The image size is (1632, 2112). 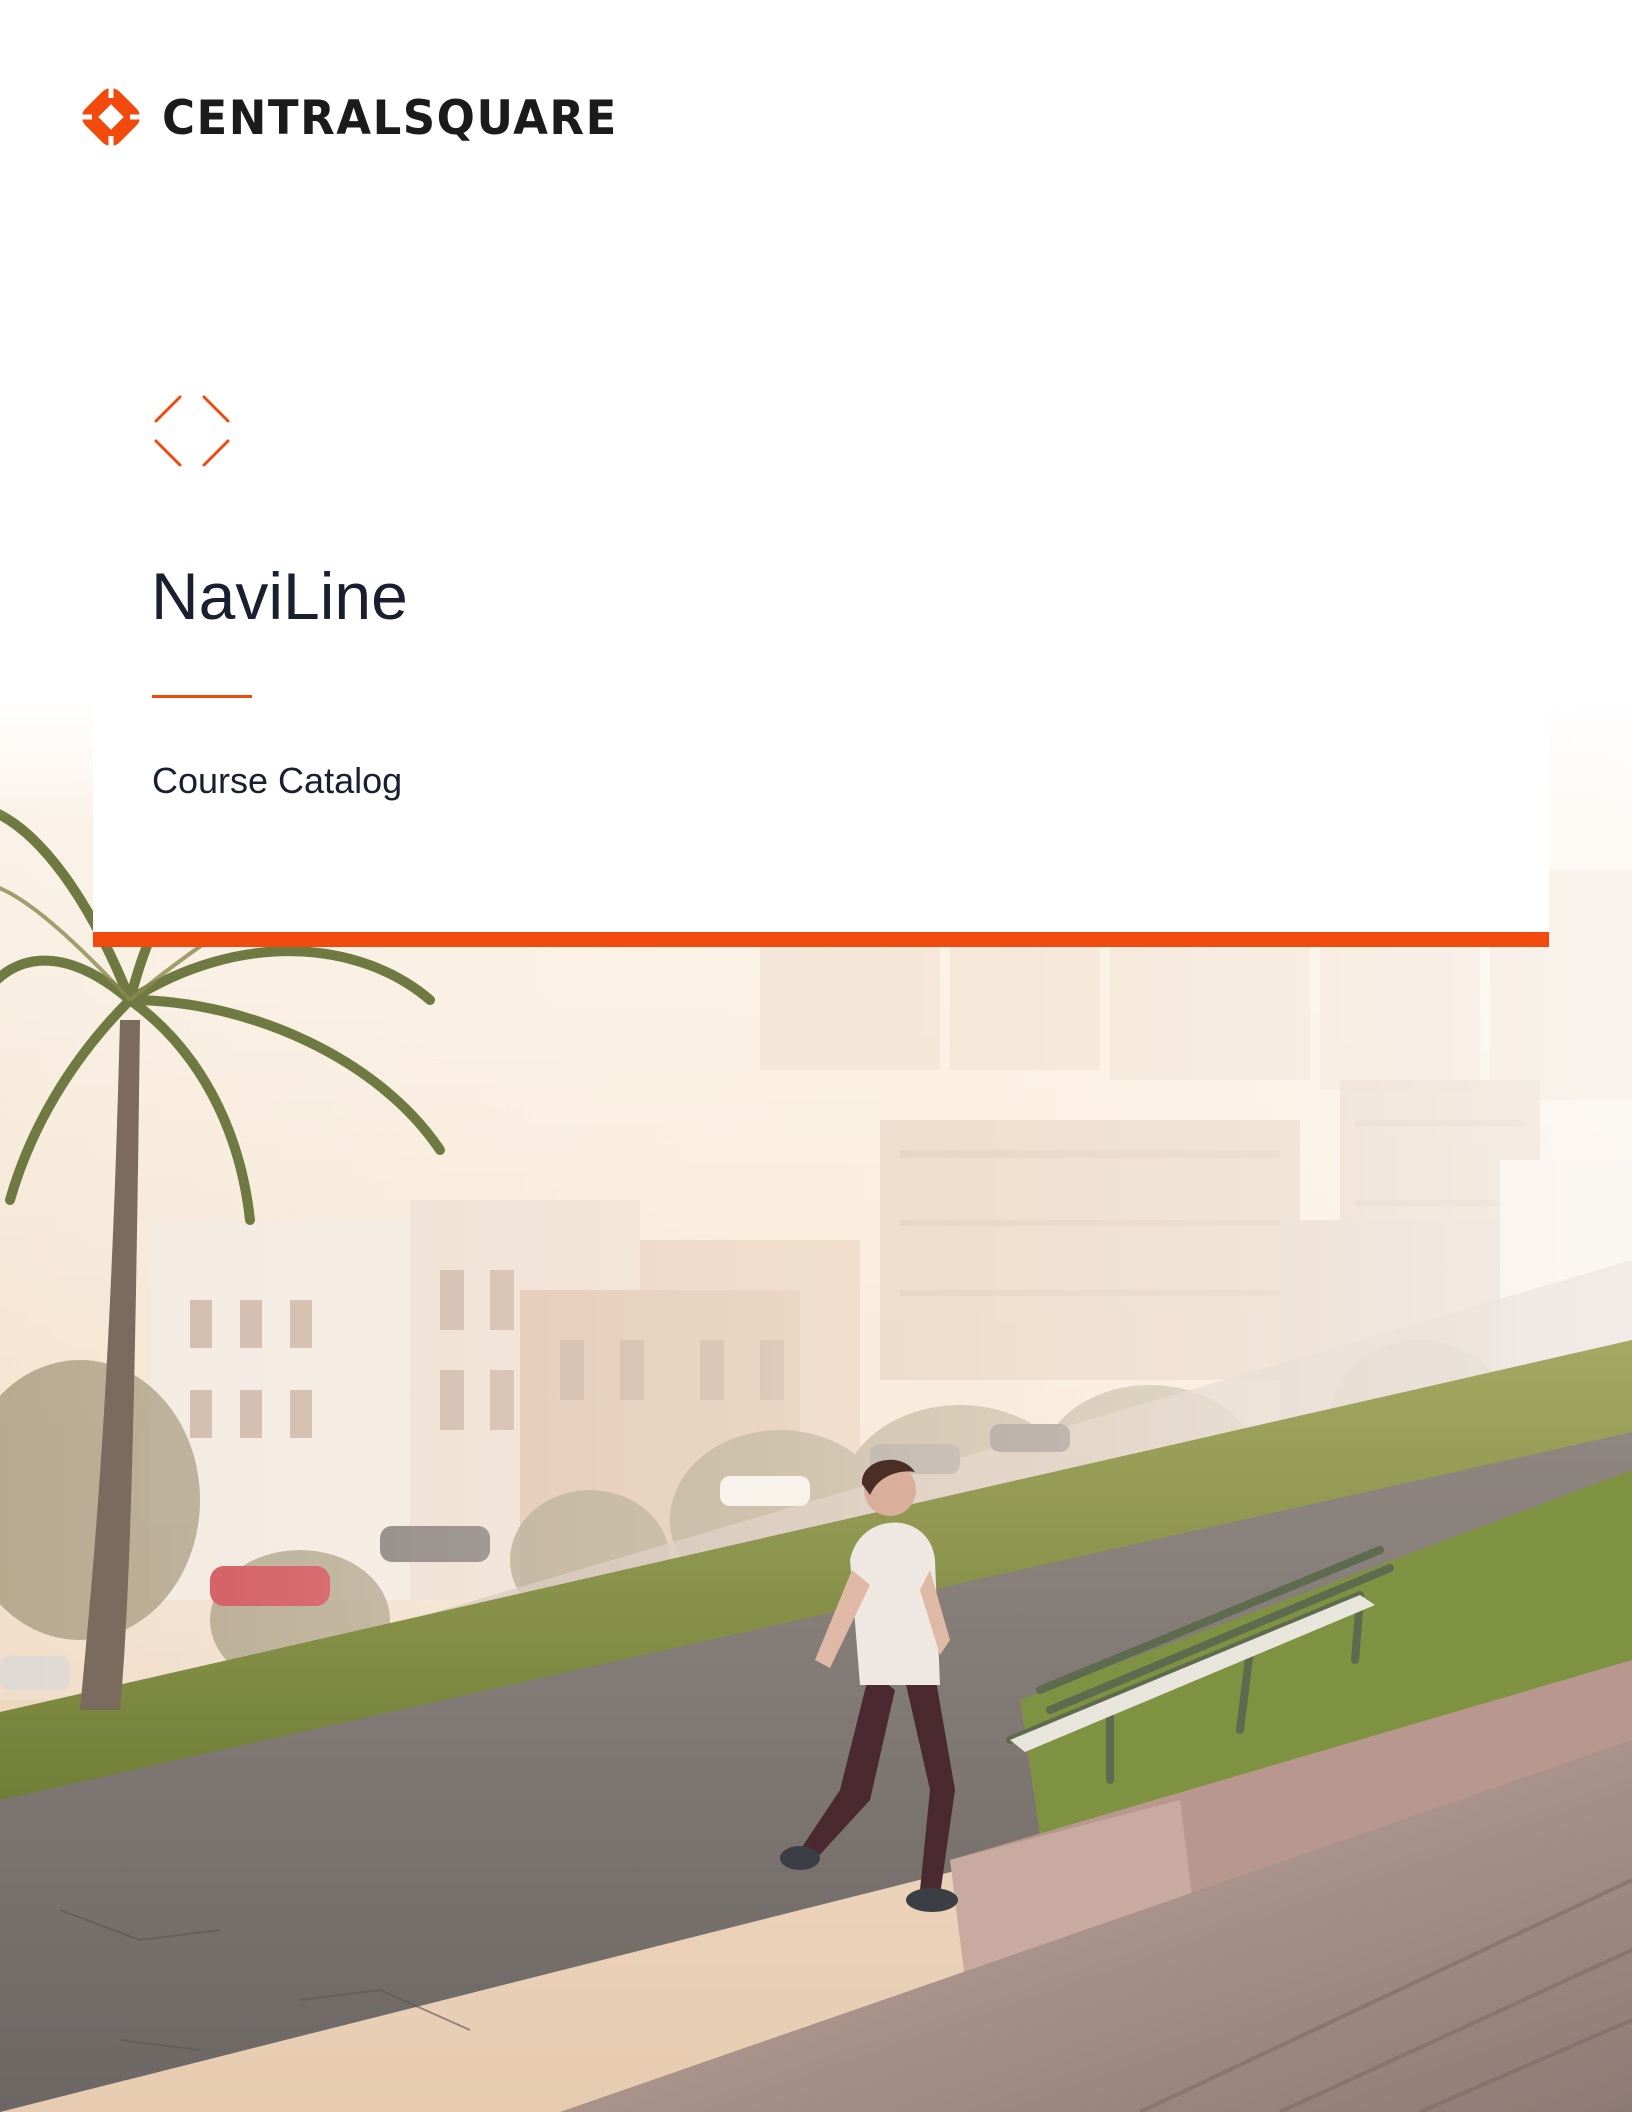 What do you see at coordinates (277, 780) in the screenshot?
I see `document-subtitle: Course Catalog` at bounding box center [277, 780].